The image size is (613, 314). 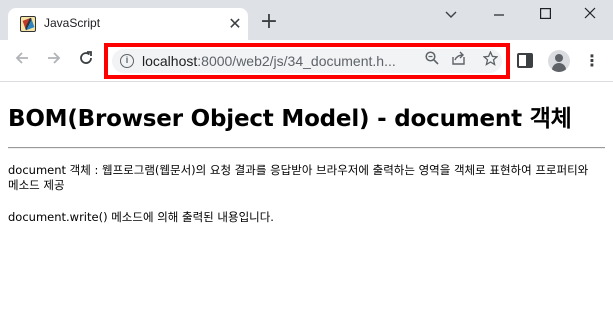 What do you see at coordinates (54, 61) in the screenshot?
I see `forward-arrow-icon` at bounding box center [54, 61].